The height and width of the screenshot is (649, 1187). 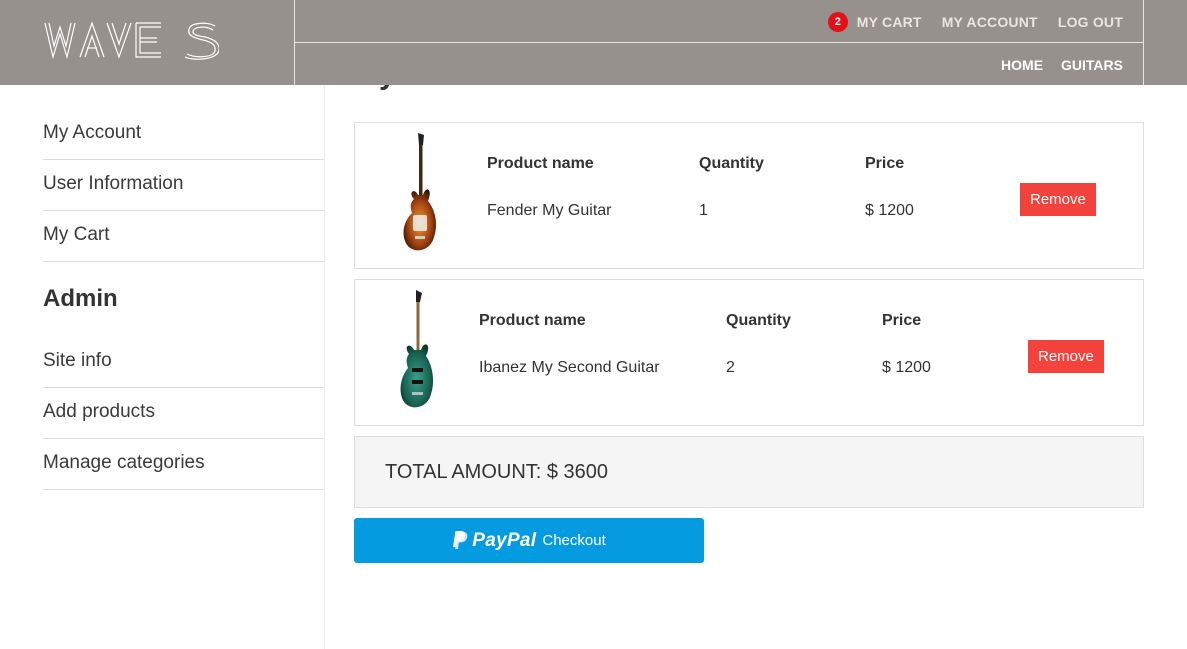 What do you see at coordinates (80, 298) in the screenshot?
I see `admin-heading: Admin` at bounding box center [80, 298].